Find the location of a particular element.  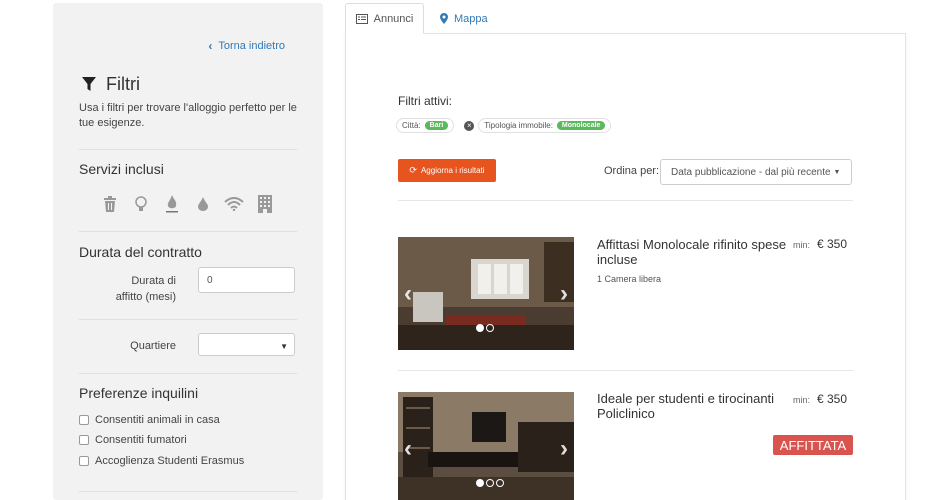

refresh-icon: ⟳ is located at coordinates (413, 170).